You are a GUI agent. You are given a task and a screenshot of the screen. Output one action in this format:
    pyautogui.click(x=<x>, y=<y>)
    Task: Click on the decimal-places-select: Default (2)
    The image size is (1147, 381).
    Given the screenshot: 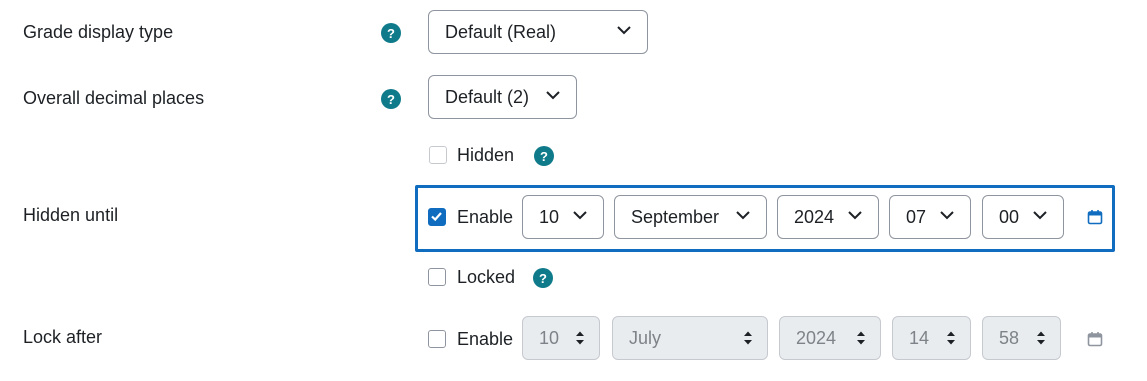 What is the action you would take?
    pyautogui.click(x=502, y=97)
    